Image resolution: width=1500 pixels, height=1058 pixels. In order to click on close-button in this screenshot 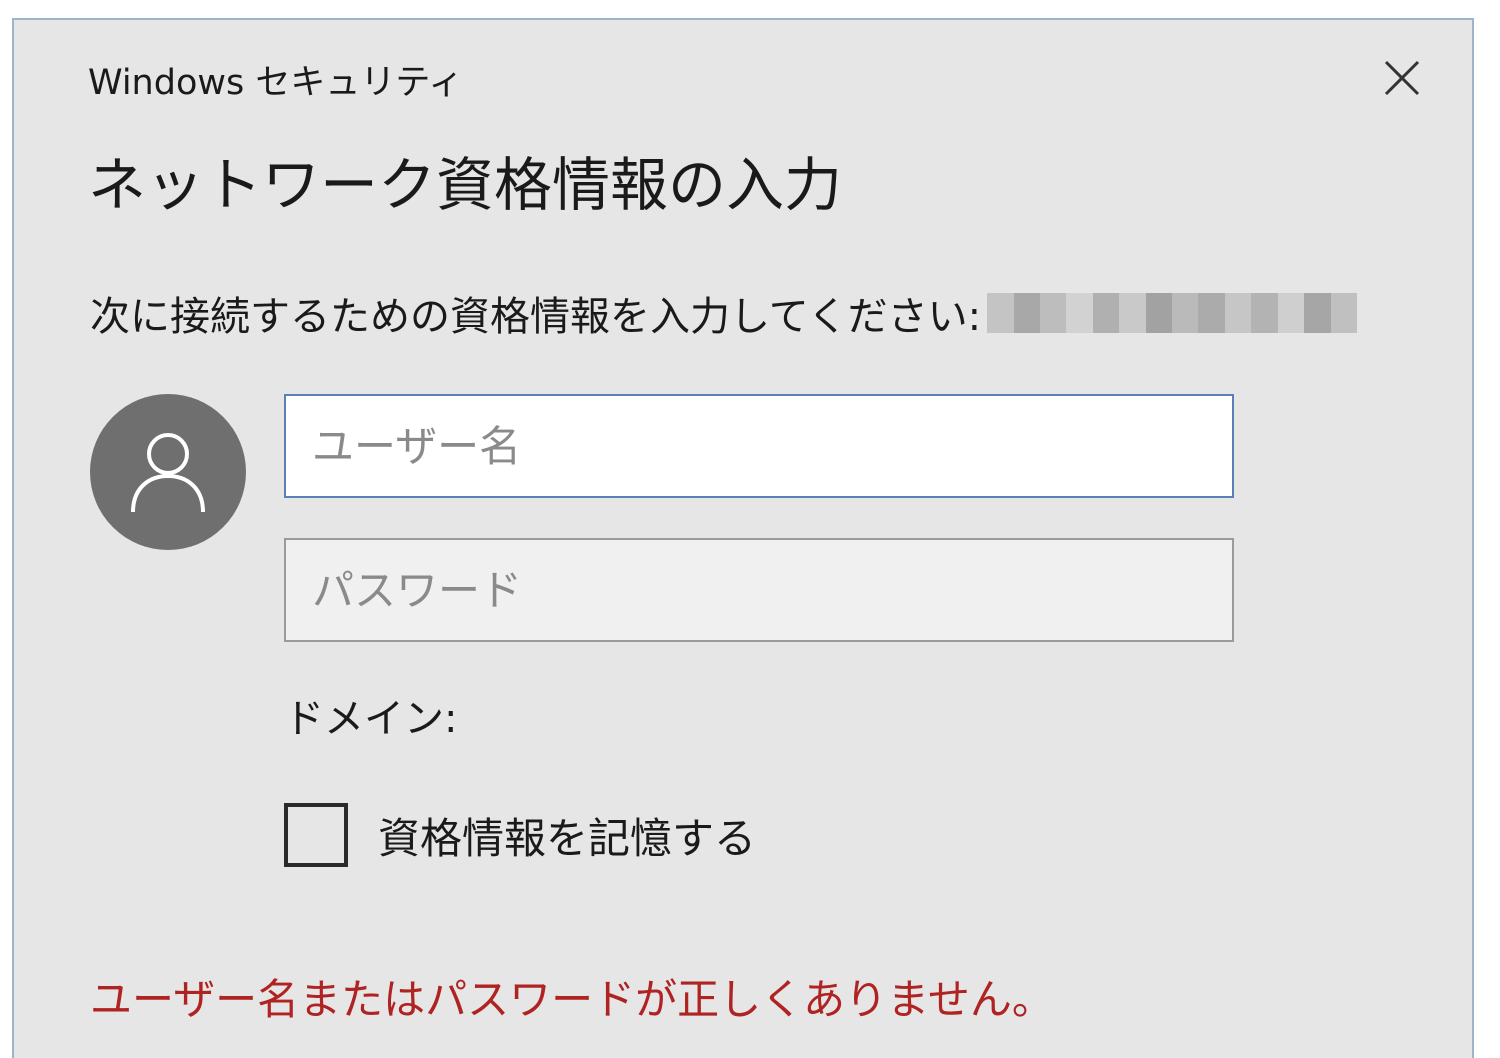, I will do `click(1402, 78)`.